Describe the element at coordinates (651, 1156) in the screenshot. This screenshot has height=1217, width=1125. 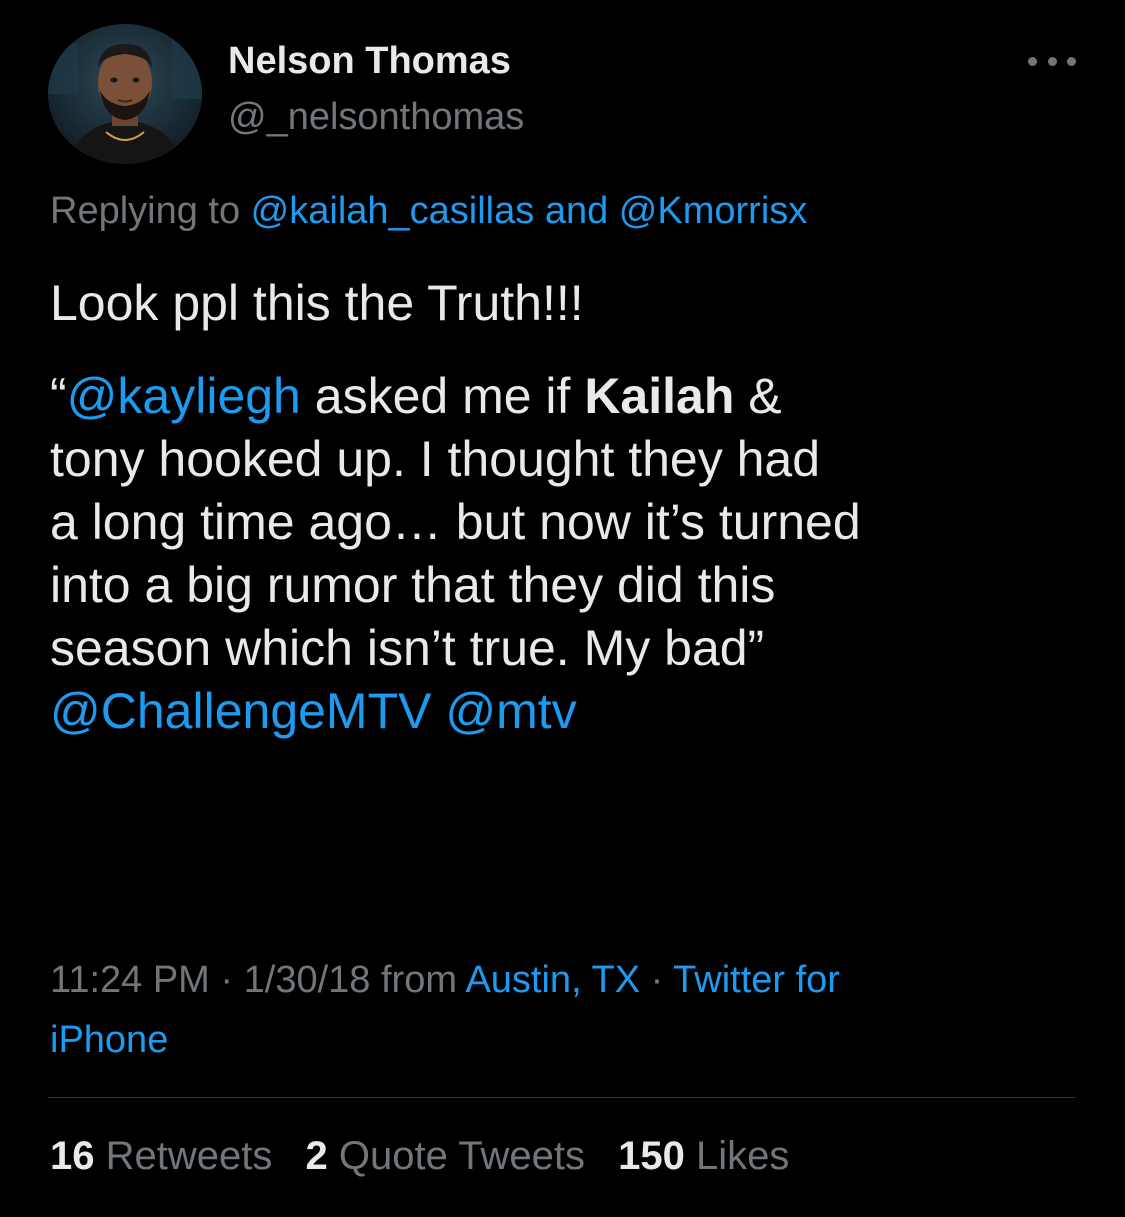
I see `likes-count: 150` at that location.